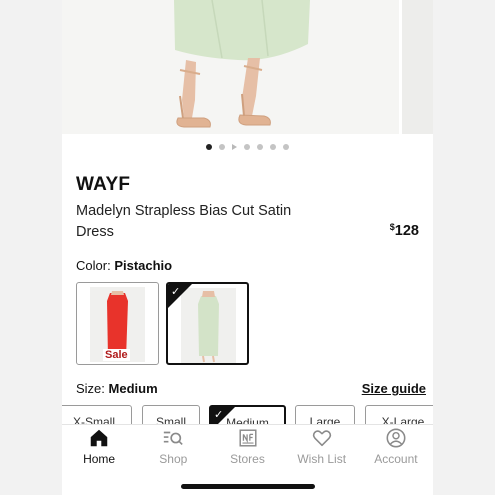  What do you see at coordinates (247, 459) in the screenshot?
I see `tab-label: Stores` at bounding box center [247, 459].